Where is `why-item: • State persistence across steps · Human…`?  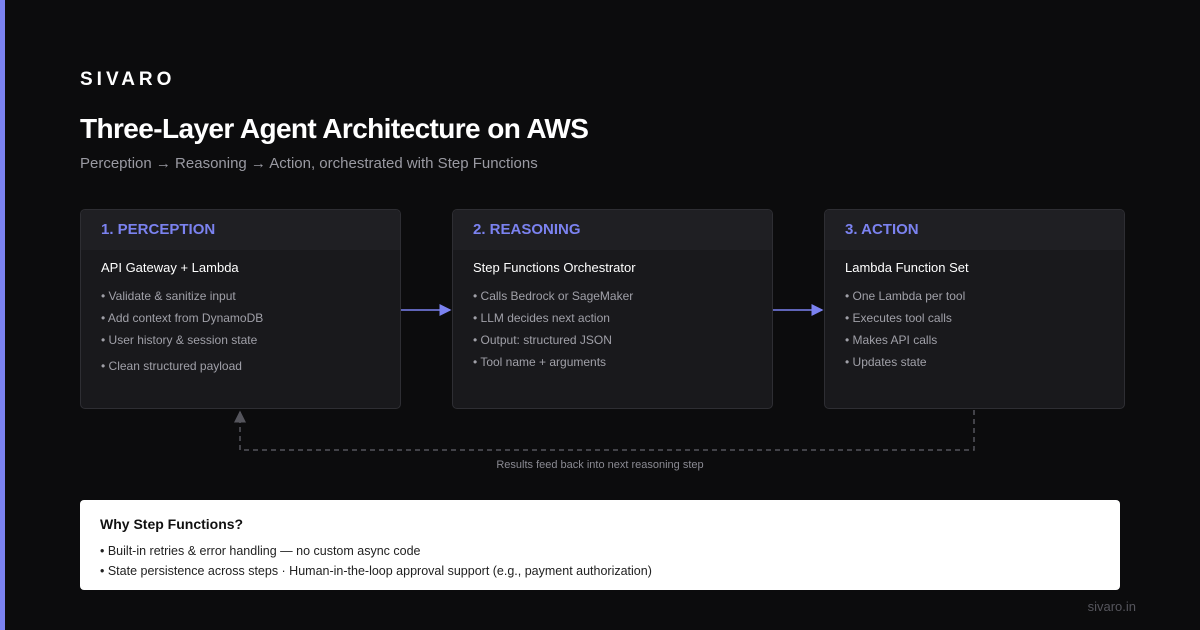
why-item: • State persistence across steps · Human… is located at coordinates (376, 571).